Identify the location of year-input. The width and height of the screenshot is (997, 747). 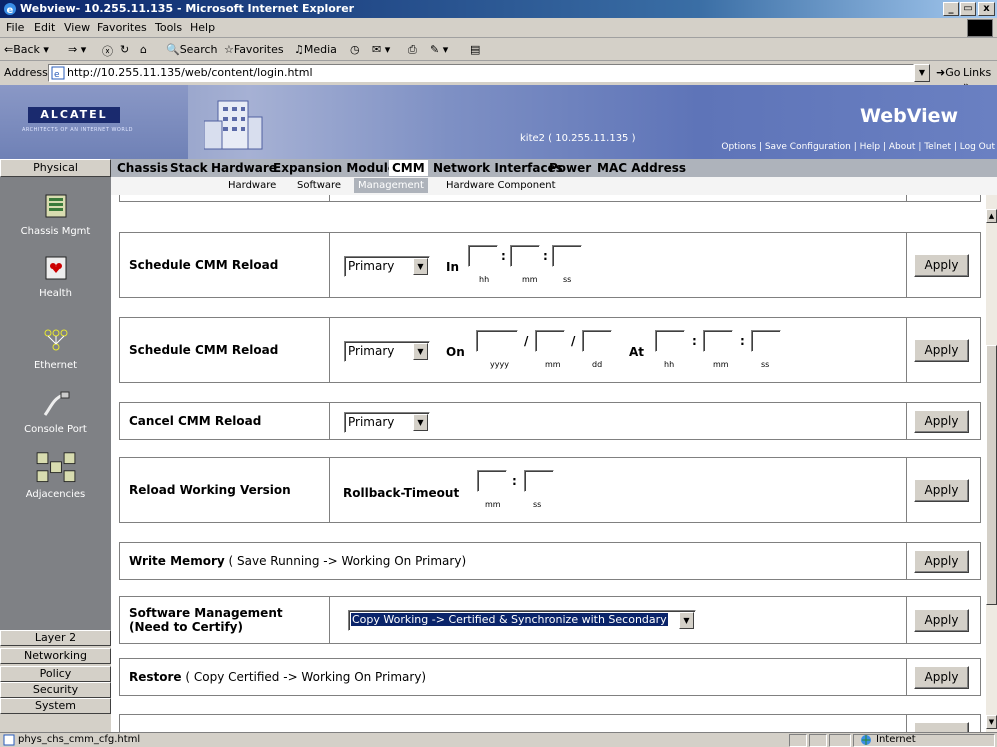
(497, 341).